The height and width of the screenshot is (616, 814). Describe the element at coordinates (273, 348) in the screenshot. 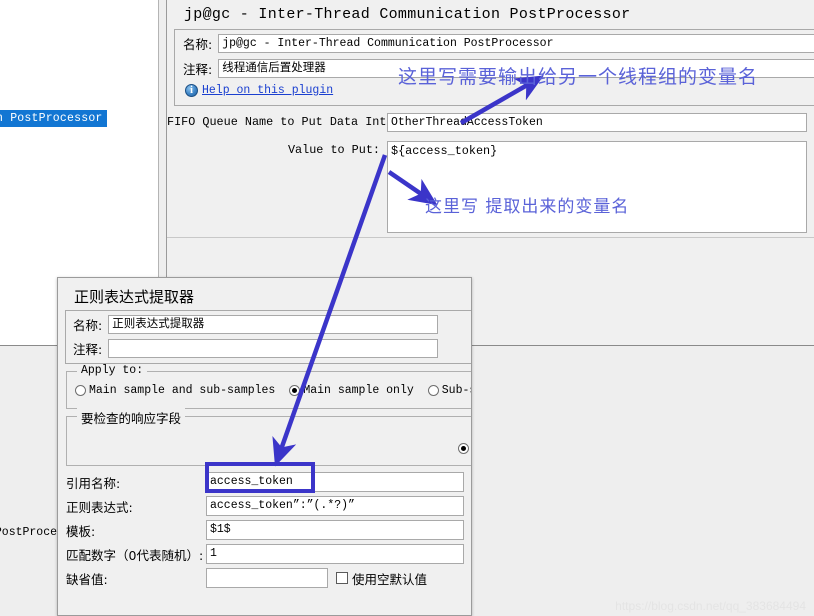

I see `dialog-comment-input` at that location.